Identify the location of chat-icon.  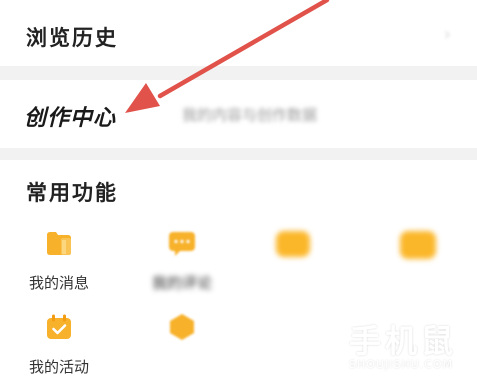
(182, 244).